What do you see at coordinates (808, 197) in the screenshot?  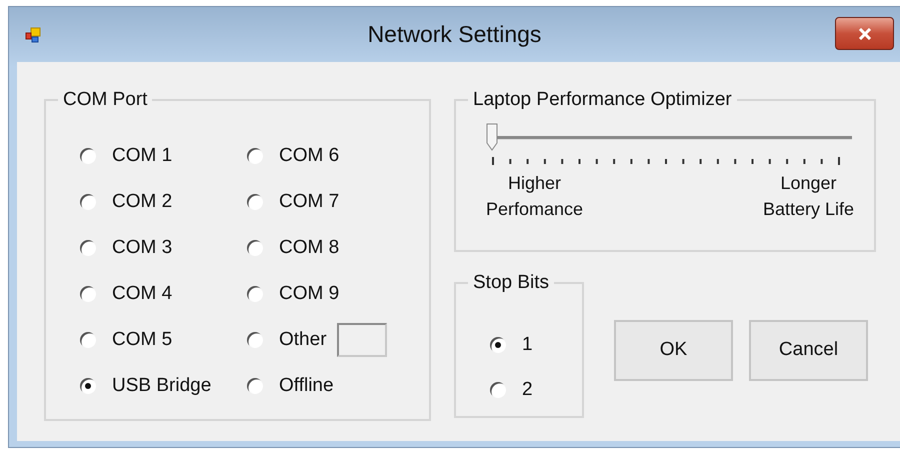 I see `scale-label: Longer Battery Life` at bounding box center [808, 197].